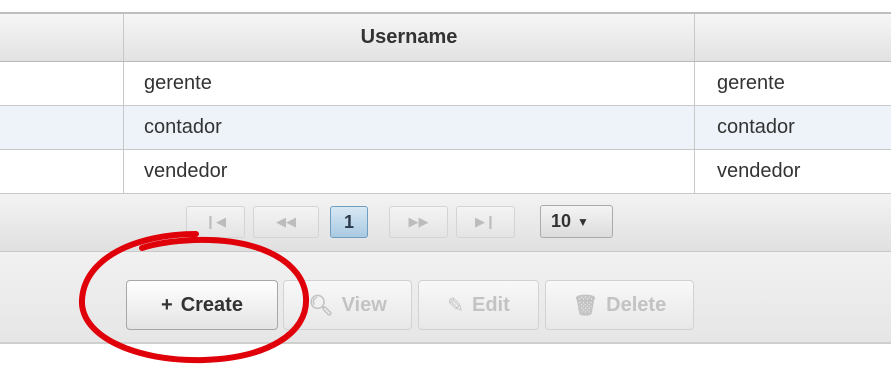 This screenshot has height=371, width=891. I want to click on delete-button: 🗑︎ Delete, so click(619, 305).